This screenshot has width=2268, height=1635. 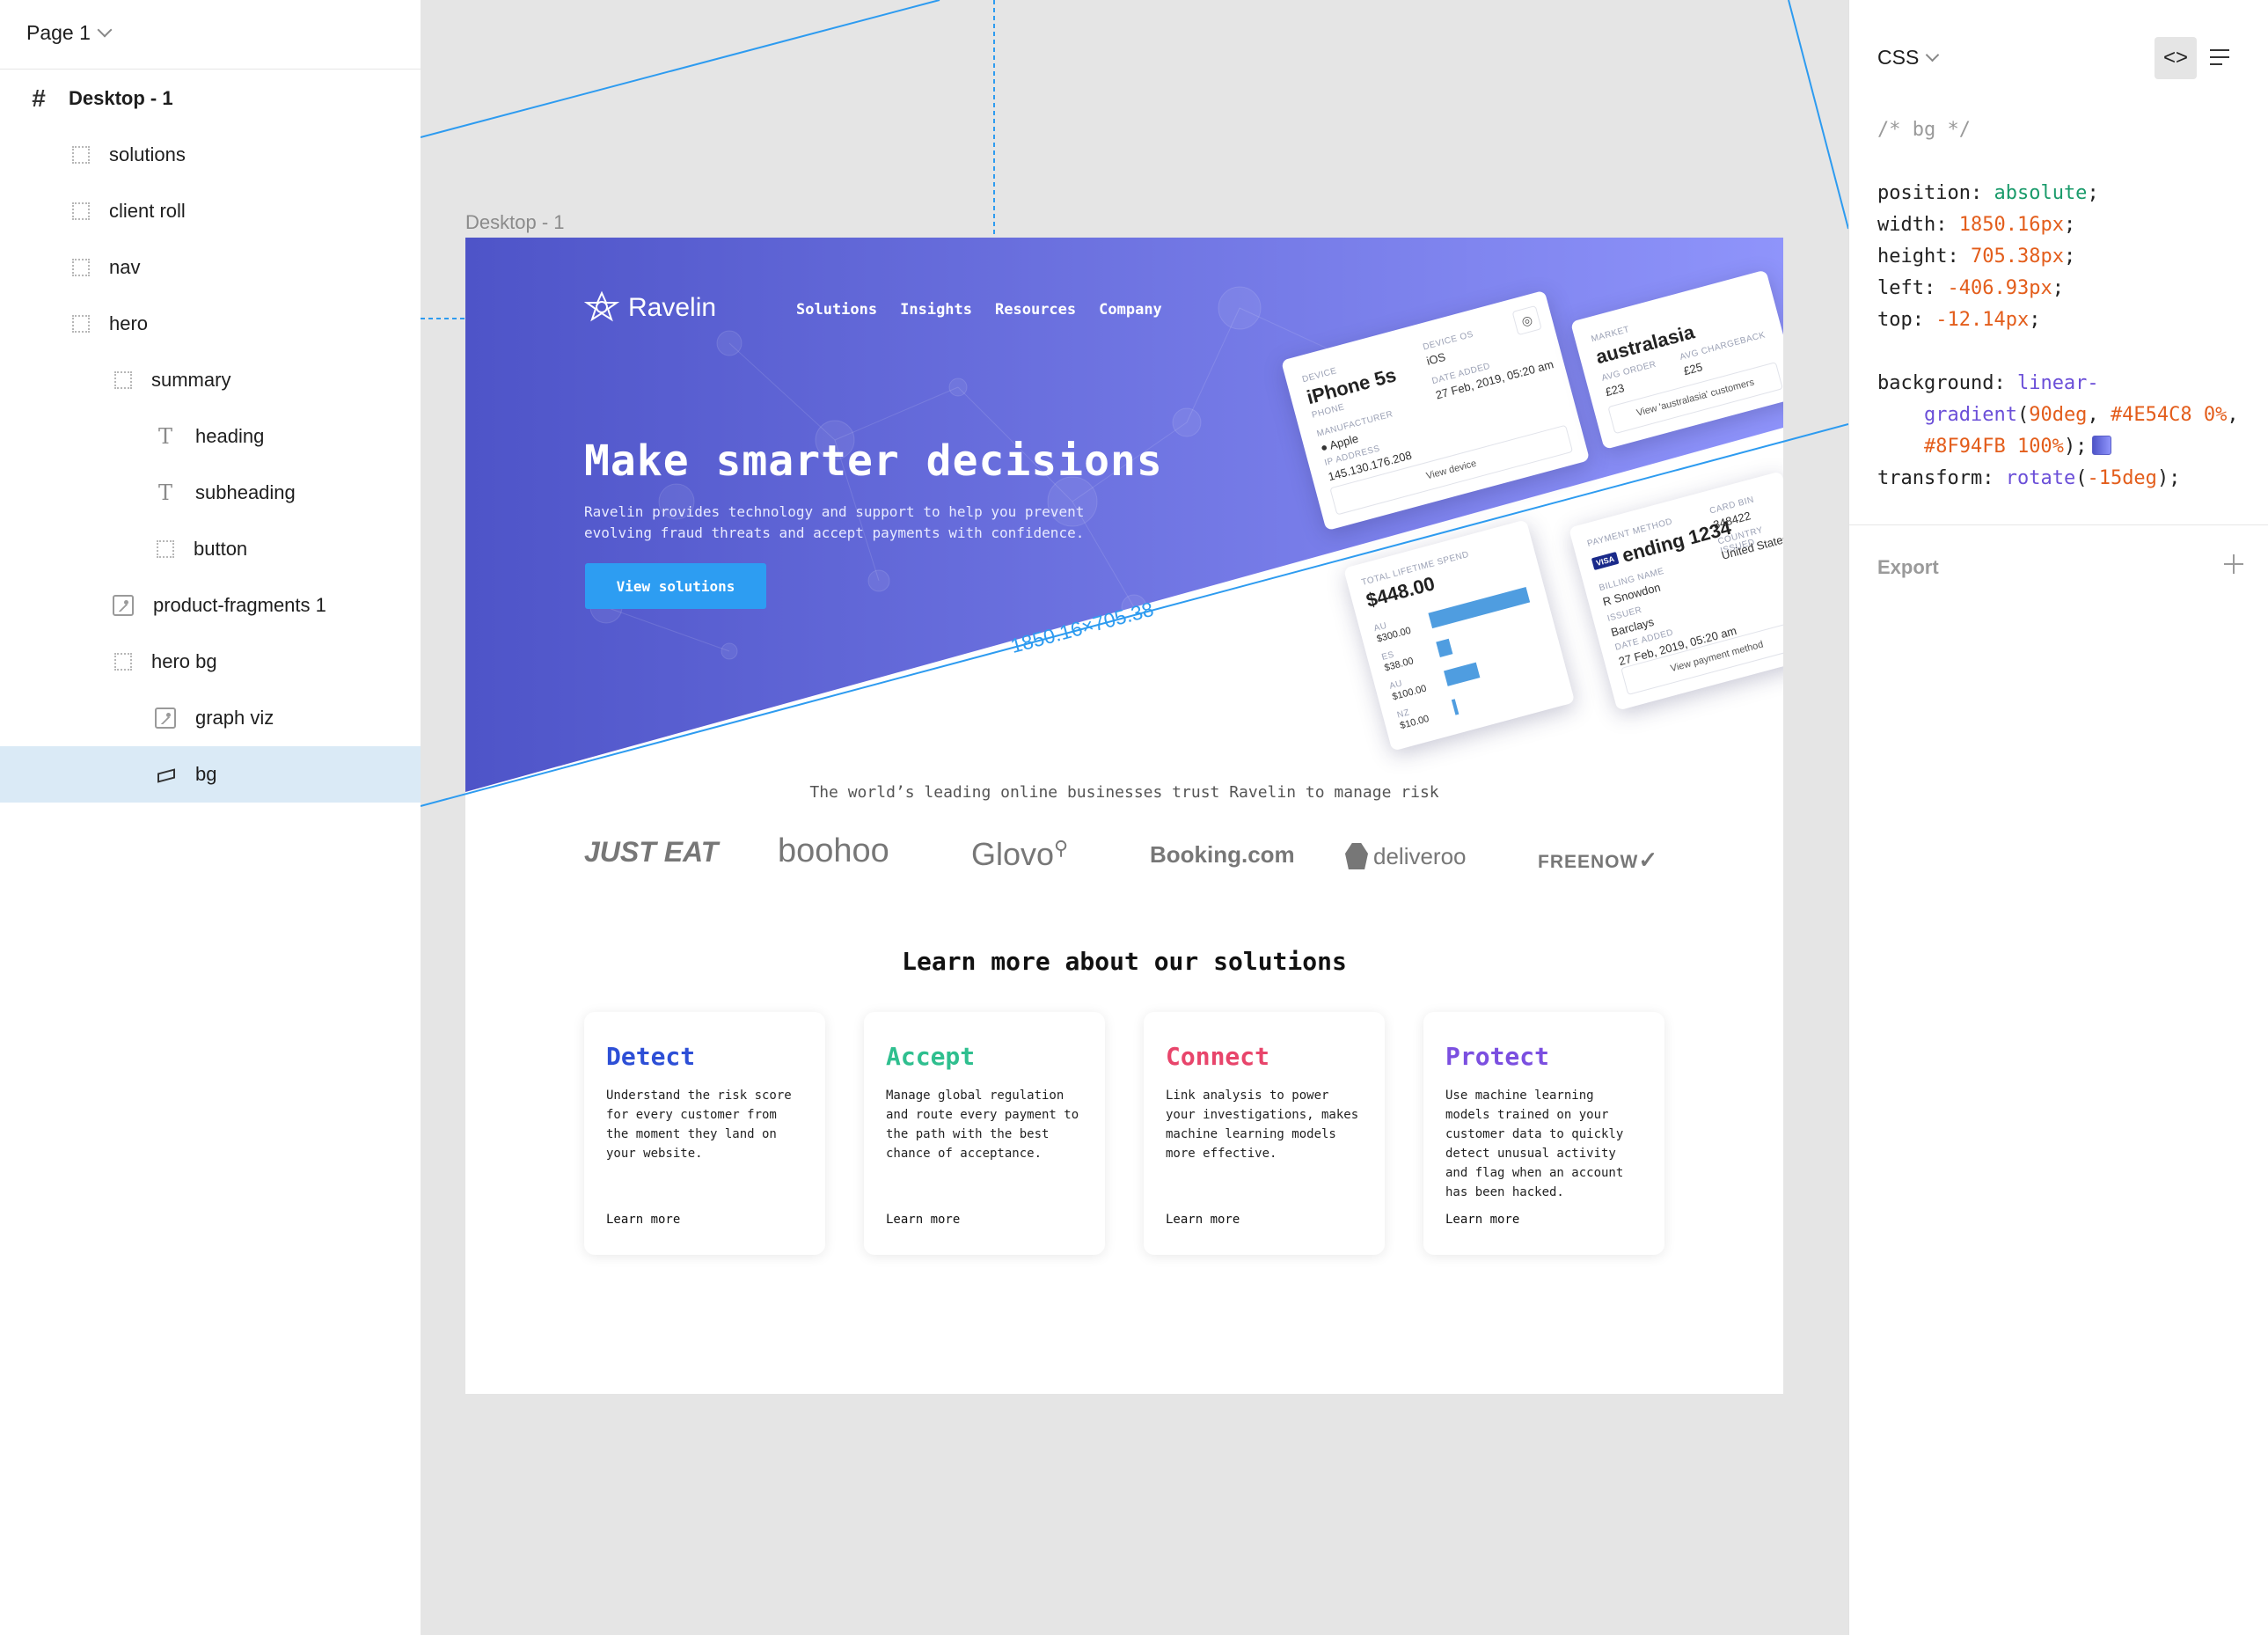 What do you see at coordinates (515, 222) in the screenshot?
I see `frame-label: Desktop - 1` at bounding box center [515, 222].